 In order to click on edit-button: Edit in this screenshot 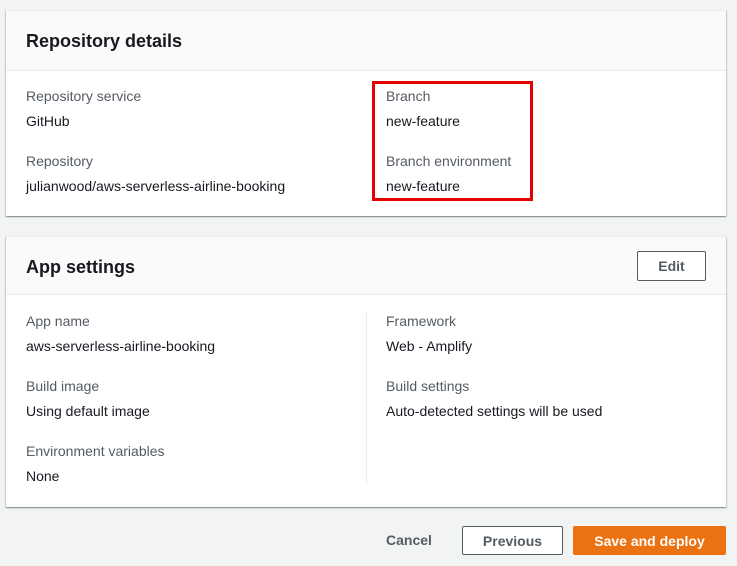, I will do `click(671, 266)`.